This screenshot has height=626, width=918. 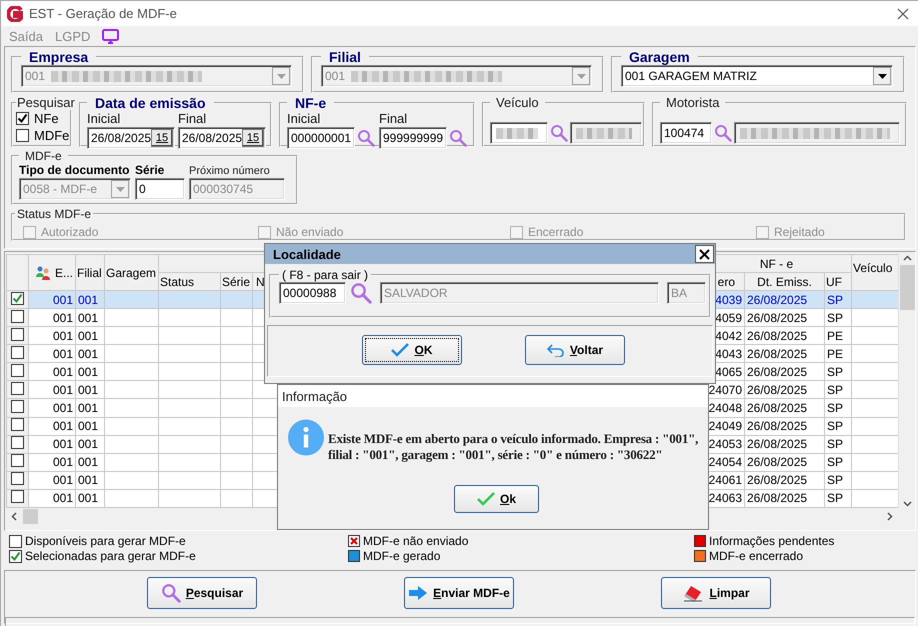 I want to click on column-header: Filial, so click(x=89, y=273).